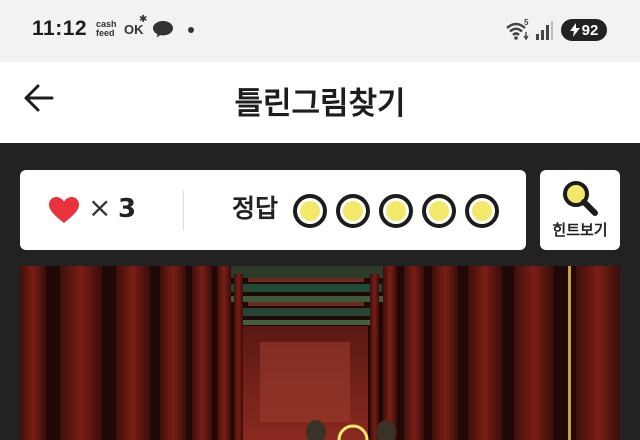 Image resolution: width=640 pixels, height=440 pixels. Describe the element at coordinates (517, 29) in the screenshot. I see `wifi-icon: 5` at that location.